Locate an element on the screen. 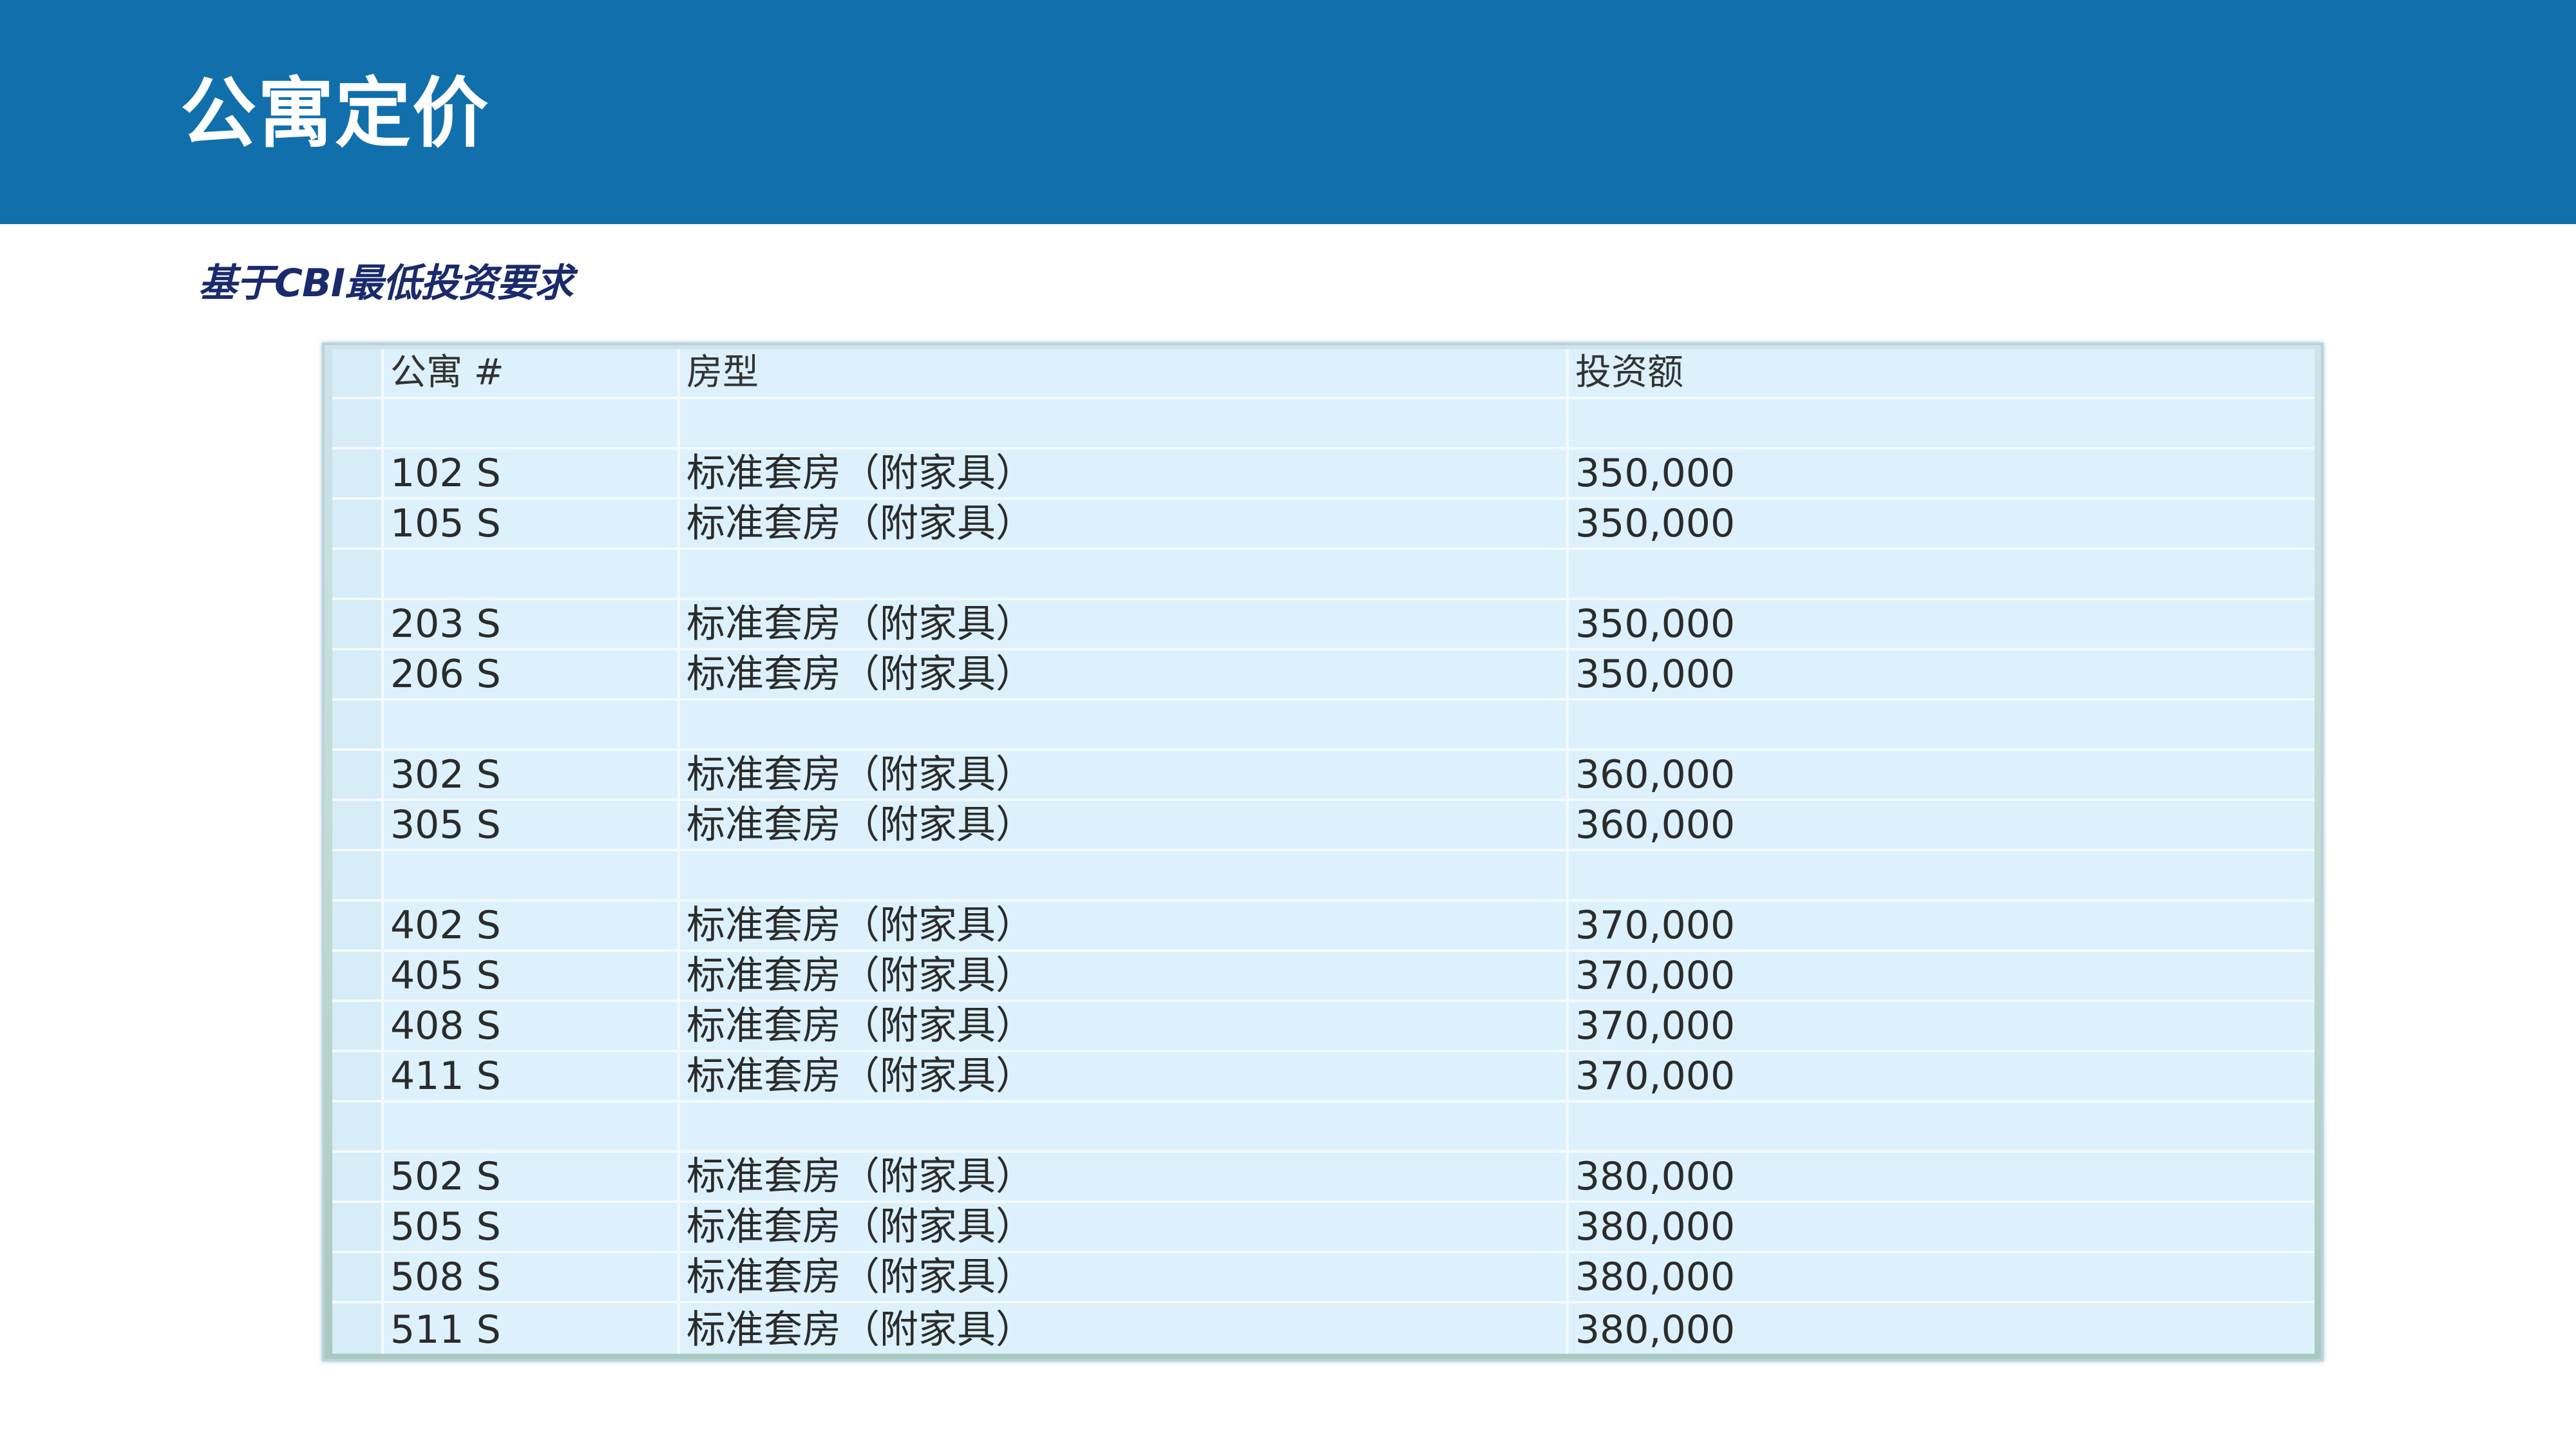 The image size is (2576, 1449). table-row: 302 S 标准套房（附家具） 360,000 is located at coordinates (1323, 776).